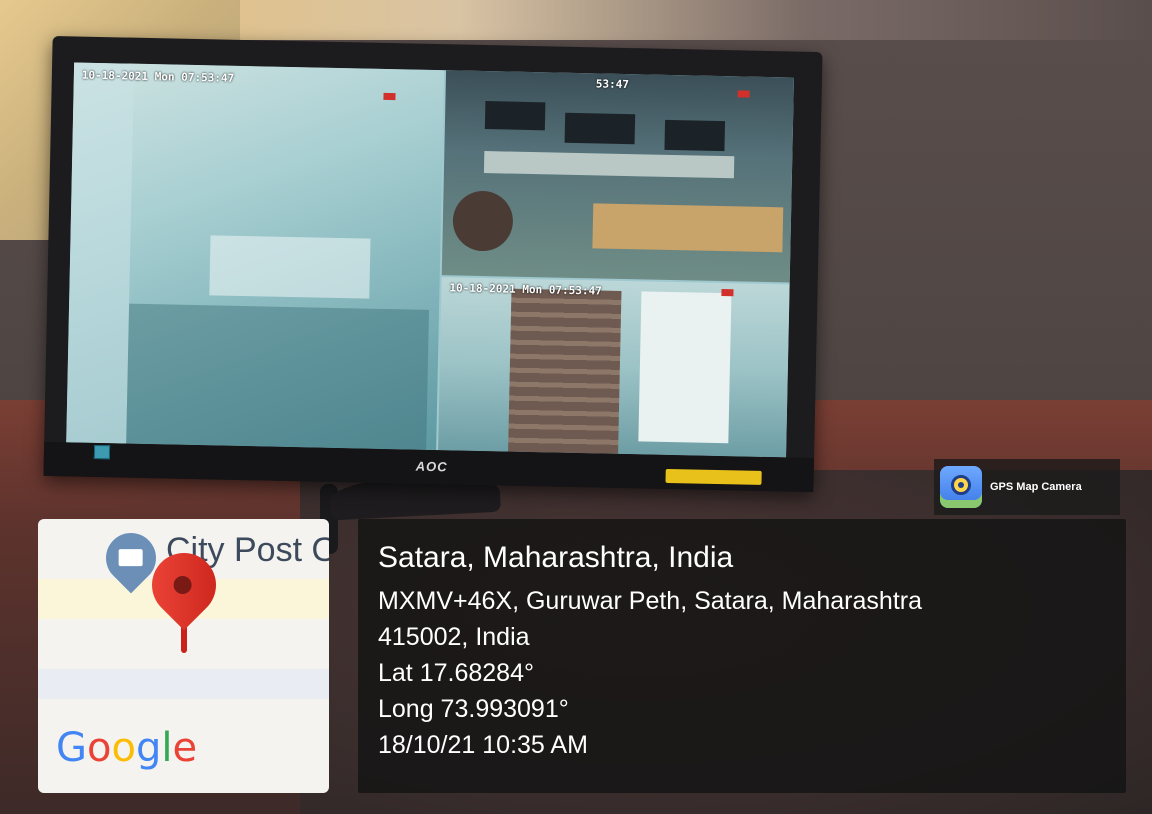 The height and width of the screenshot is (814, 1152). Describe the element at coordinates (167, 748) in the screenshot. I see `google-logo-letter: l` at that location.